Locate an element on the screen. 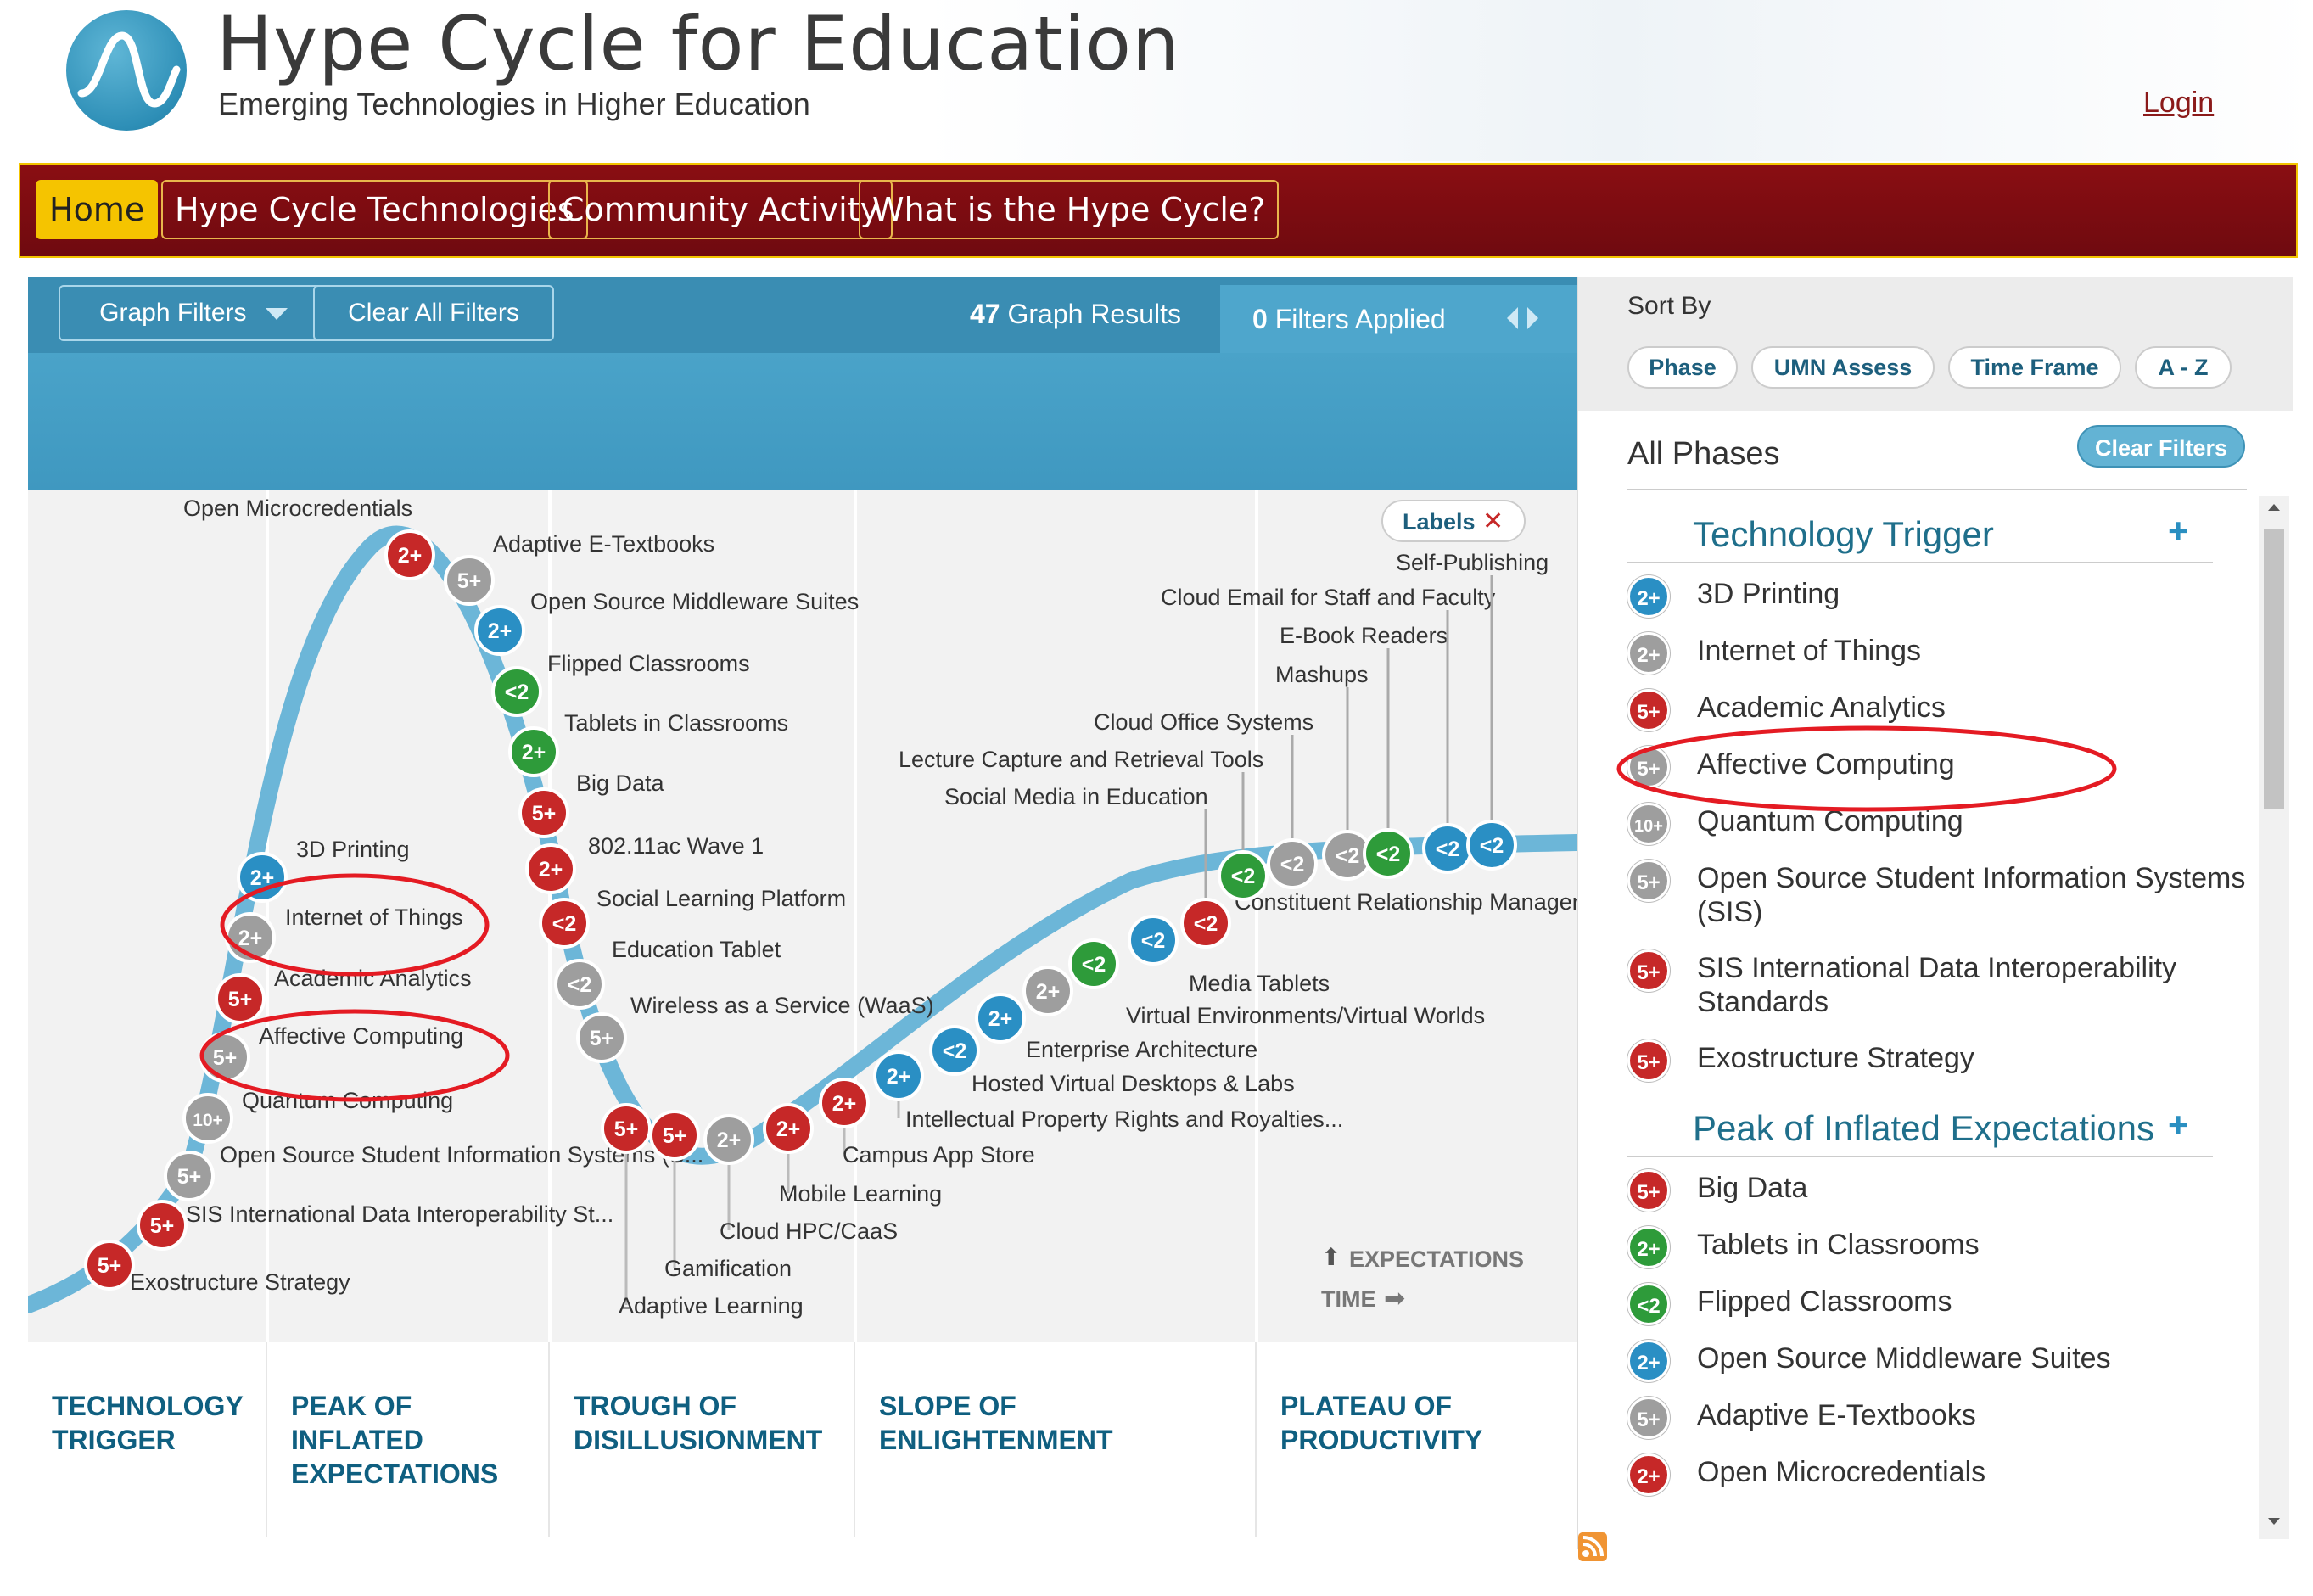  technology-name: Open Source Middleware Suites is located at coordinates (1904, 1358).